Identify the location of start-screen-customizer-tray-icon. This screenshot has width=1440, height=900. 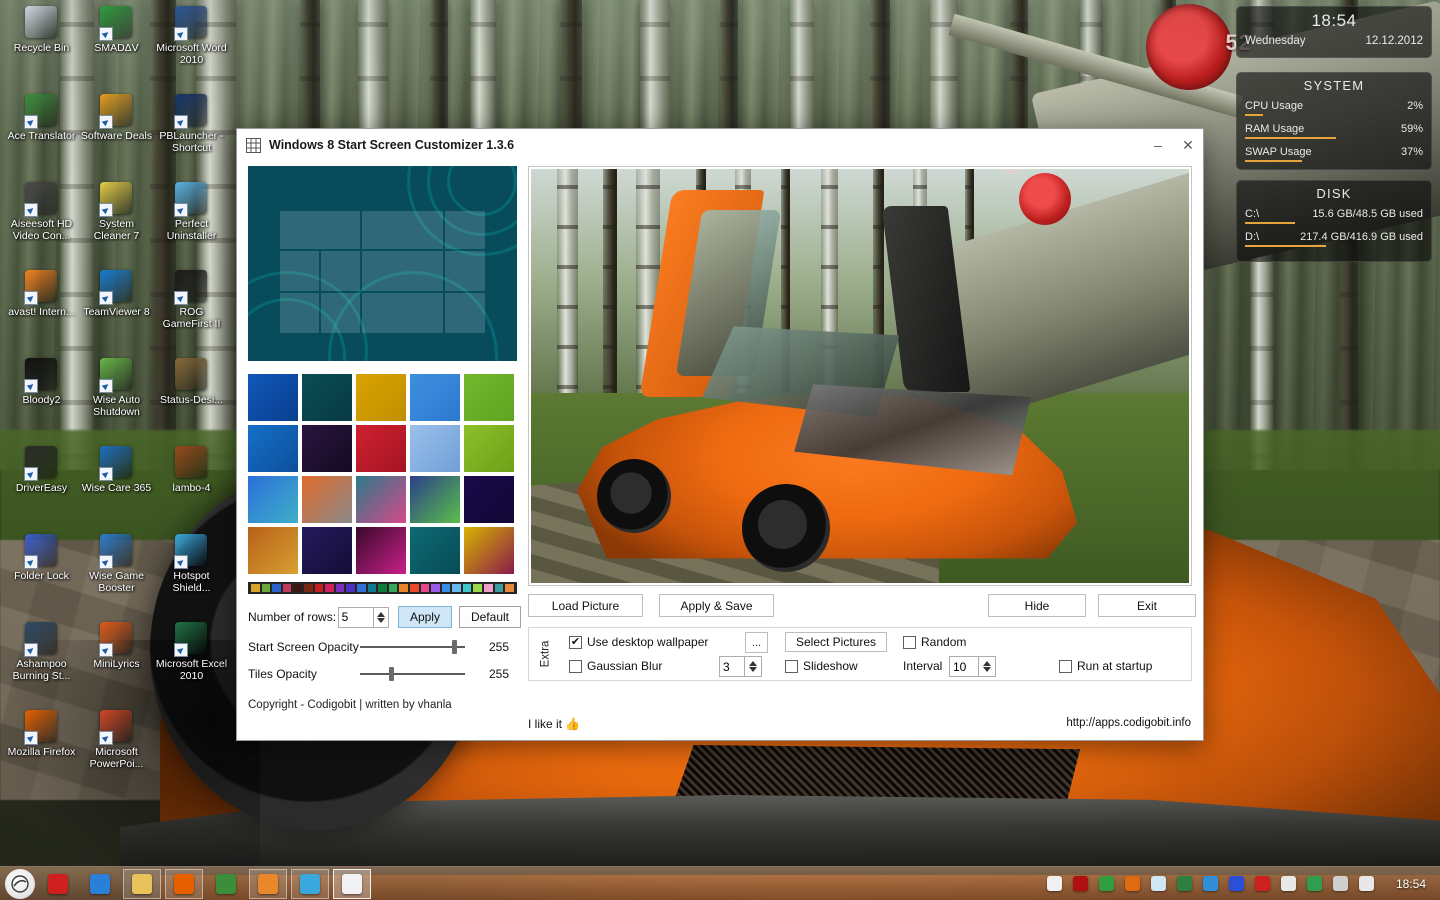
(1055, 884).